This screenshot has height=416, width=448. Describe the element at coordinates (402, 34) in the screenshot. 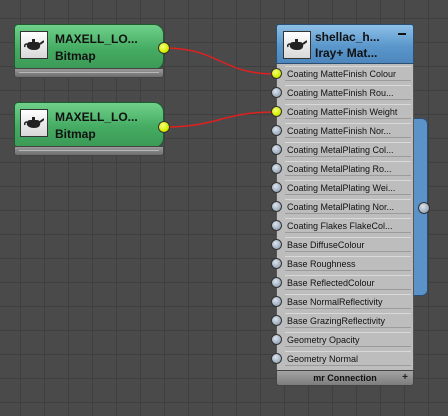

I see `collapse-button` at that location.